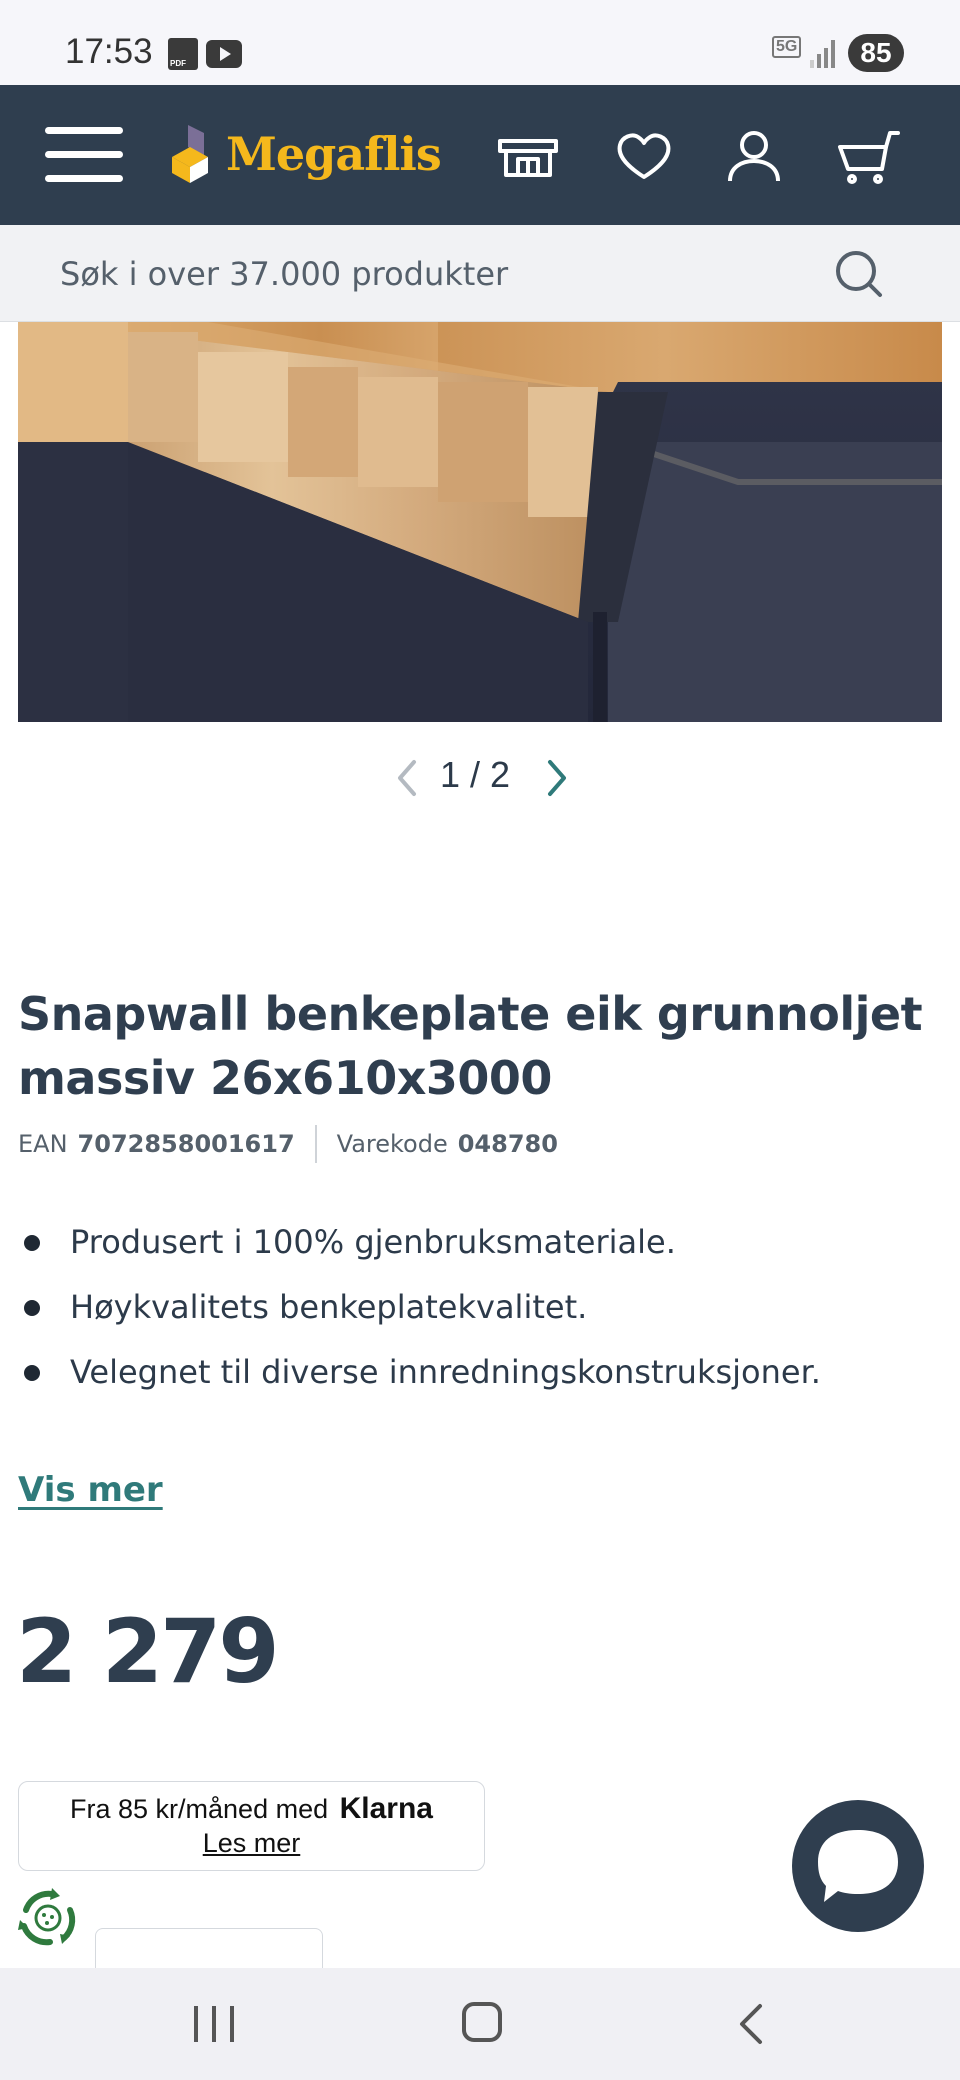 This screenshot has height=2080, width=960. What do you see at coordinates (868, 157) in the screenshot?
I see `cart-icon` at bounding box center [868, 157].